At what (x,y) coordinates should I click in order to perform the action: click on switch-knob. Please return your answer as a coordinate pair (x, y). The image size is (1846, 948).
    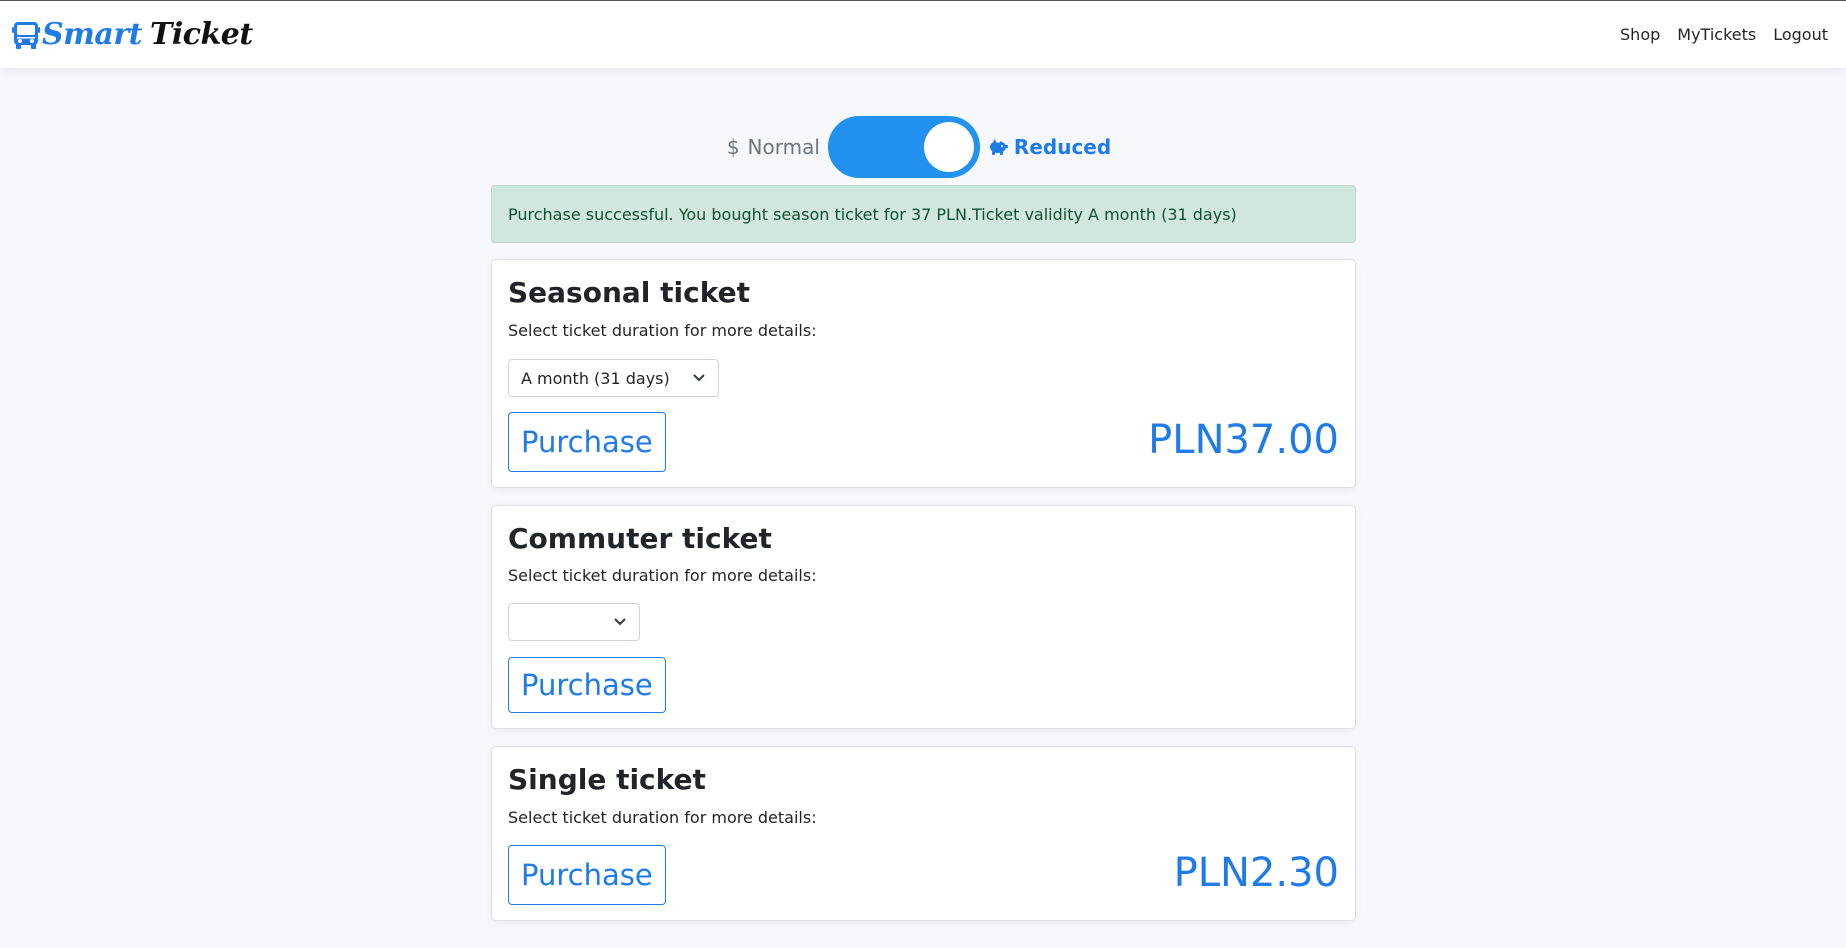
    Looking at the image, I should click on (948, 147).